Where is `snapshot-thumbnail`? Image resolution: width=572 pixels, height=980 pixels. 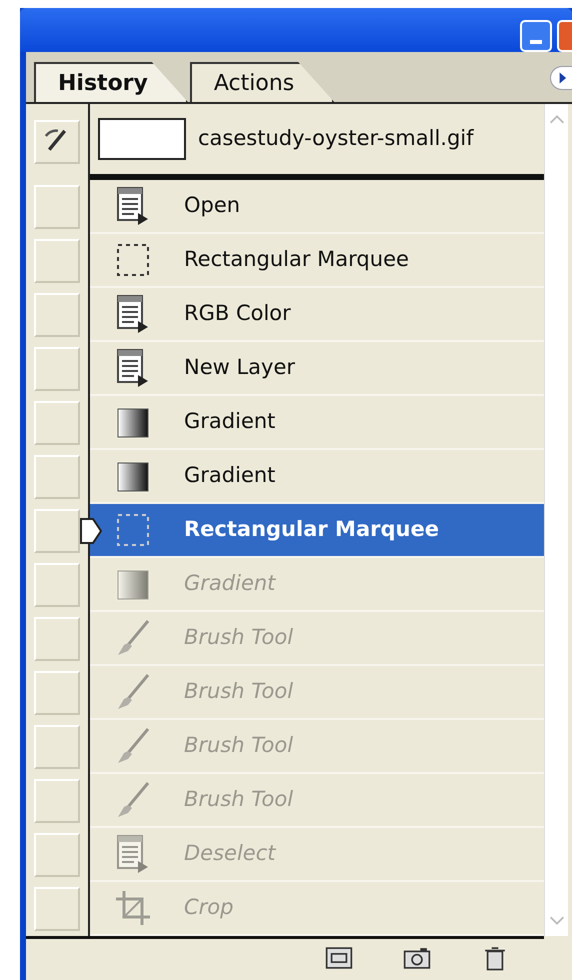 snapshot-thumbnail is located at coordinates (142, 139).